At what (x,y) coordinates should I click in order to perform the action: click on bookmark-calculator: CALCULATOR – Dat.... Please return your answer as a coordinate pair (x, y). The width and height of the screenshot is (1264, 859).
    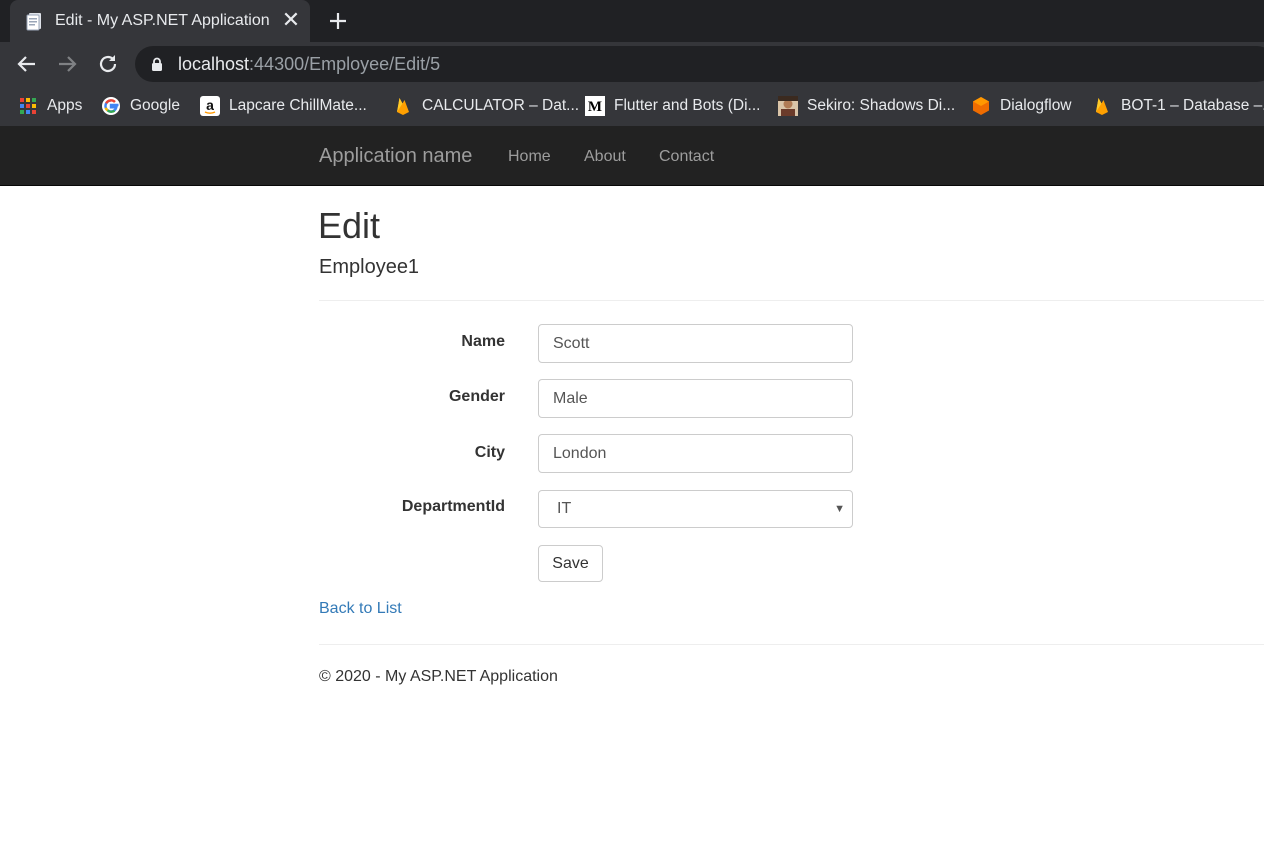
    Looking at the image, I should click on (486, 106).